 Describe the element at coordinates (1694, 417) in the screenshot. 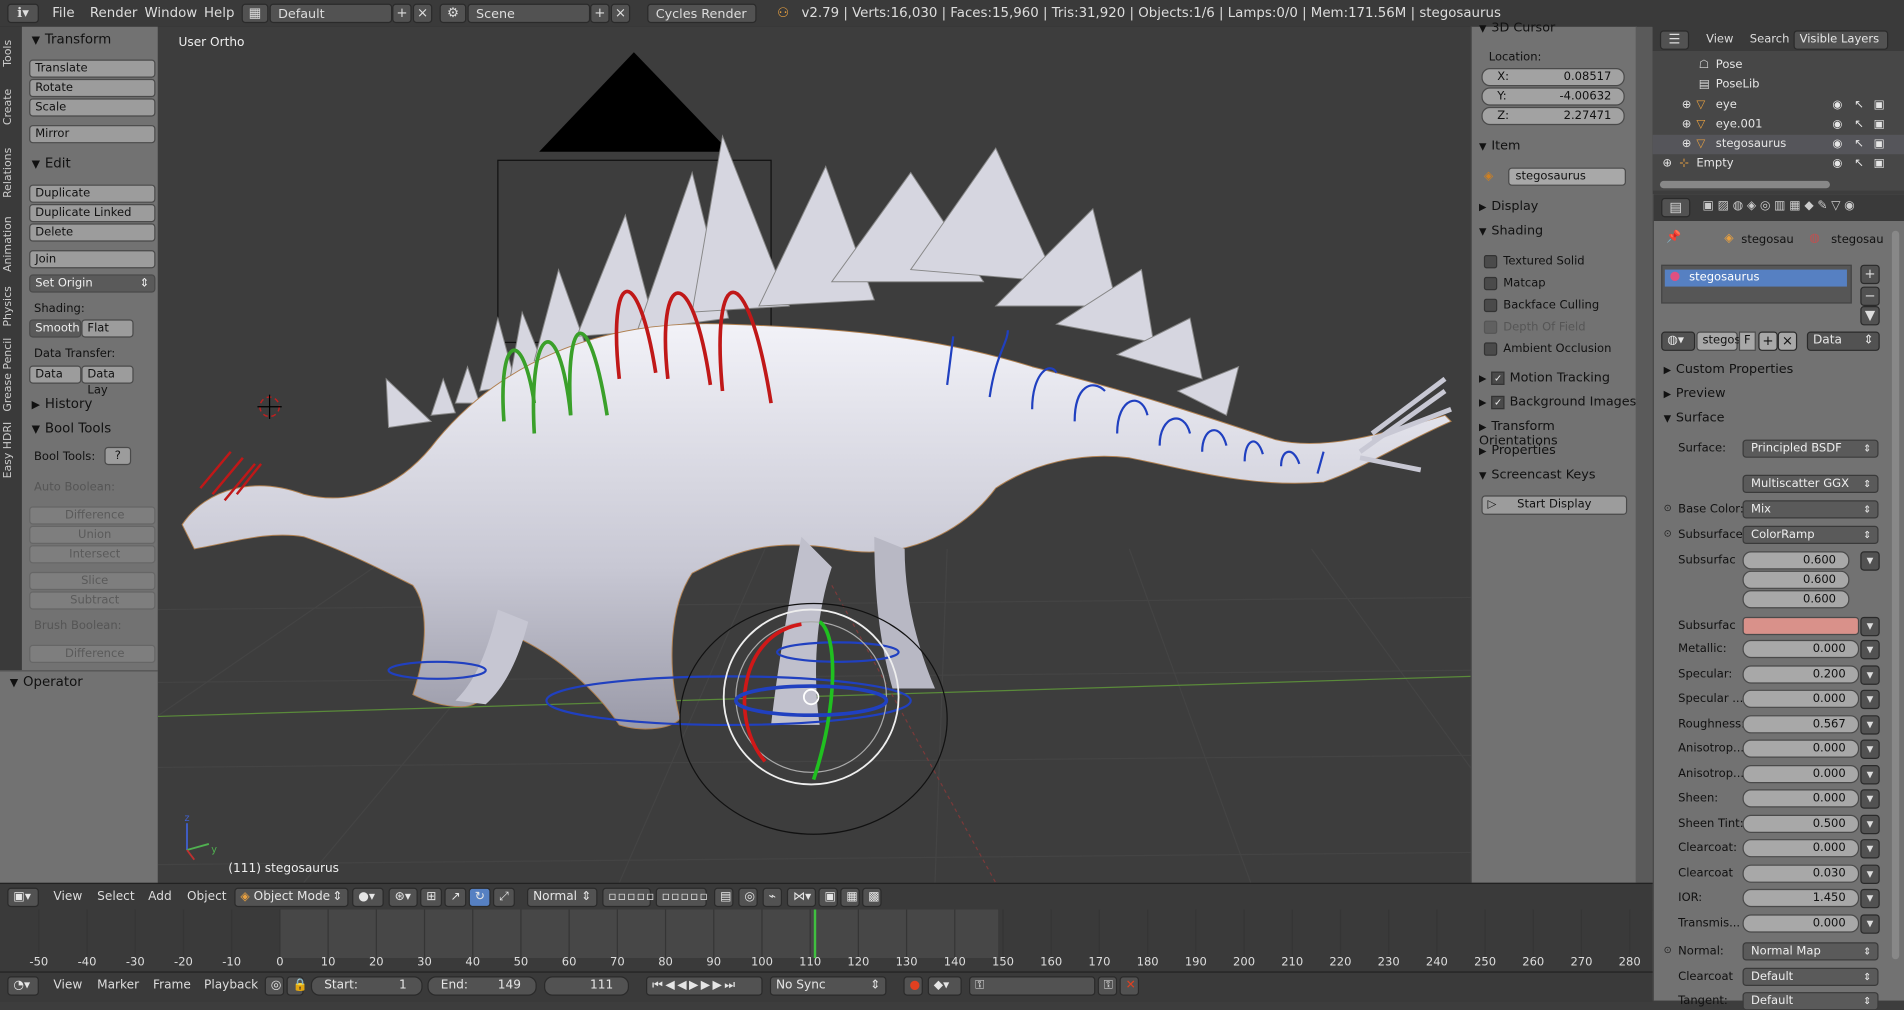

I see `surface-panel-header: ▼ Surface` at that location.